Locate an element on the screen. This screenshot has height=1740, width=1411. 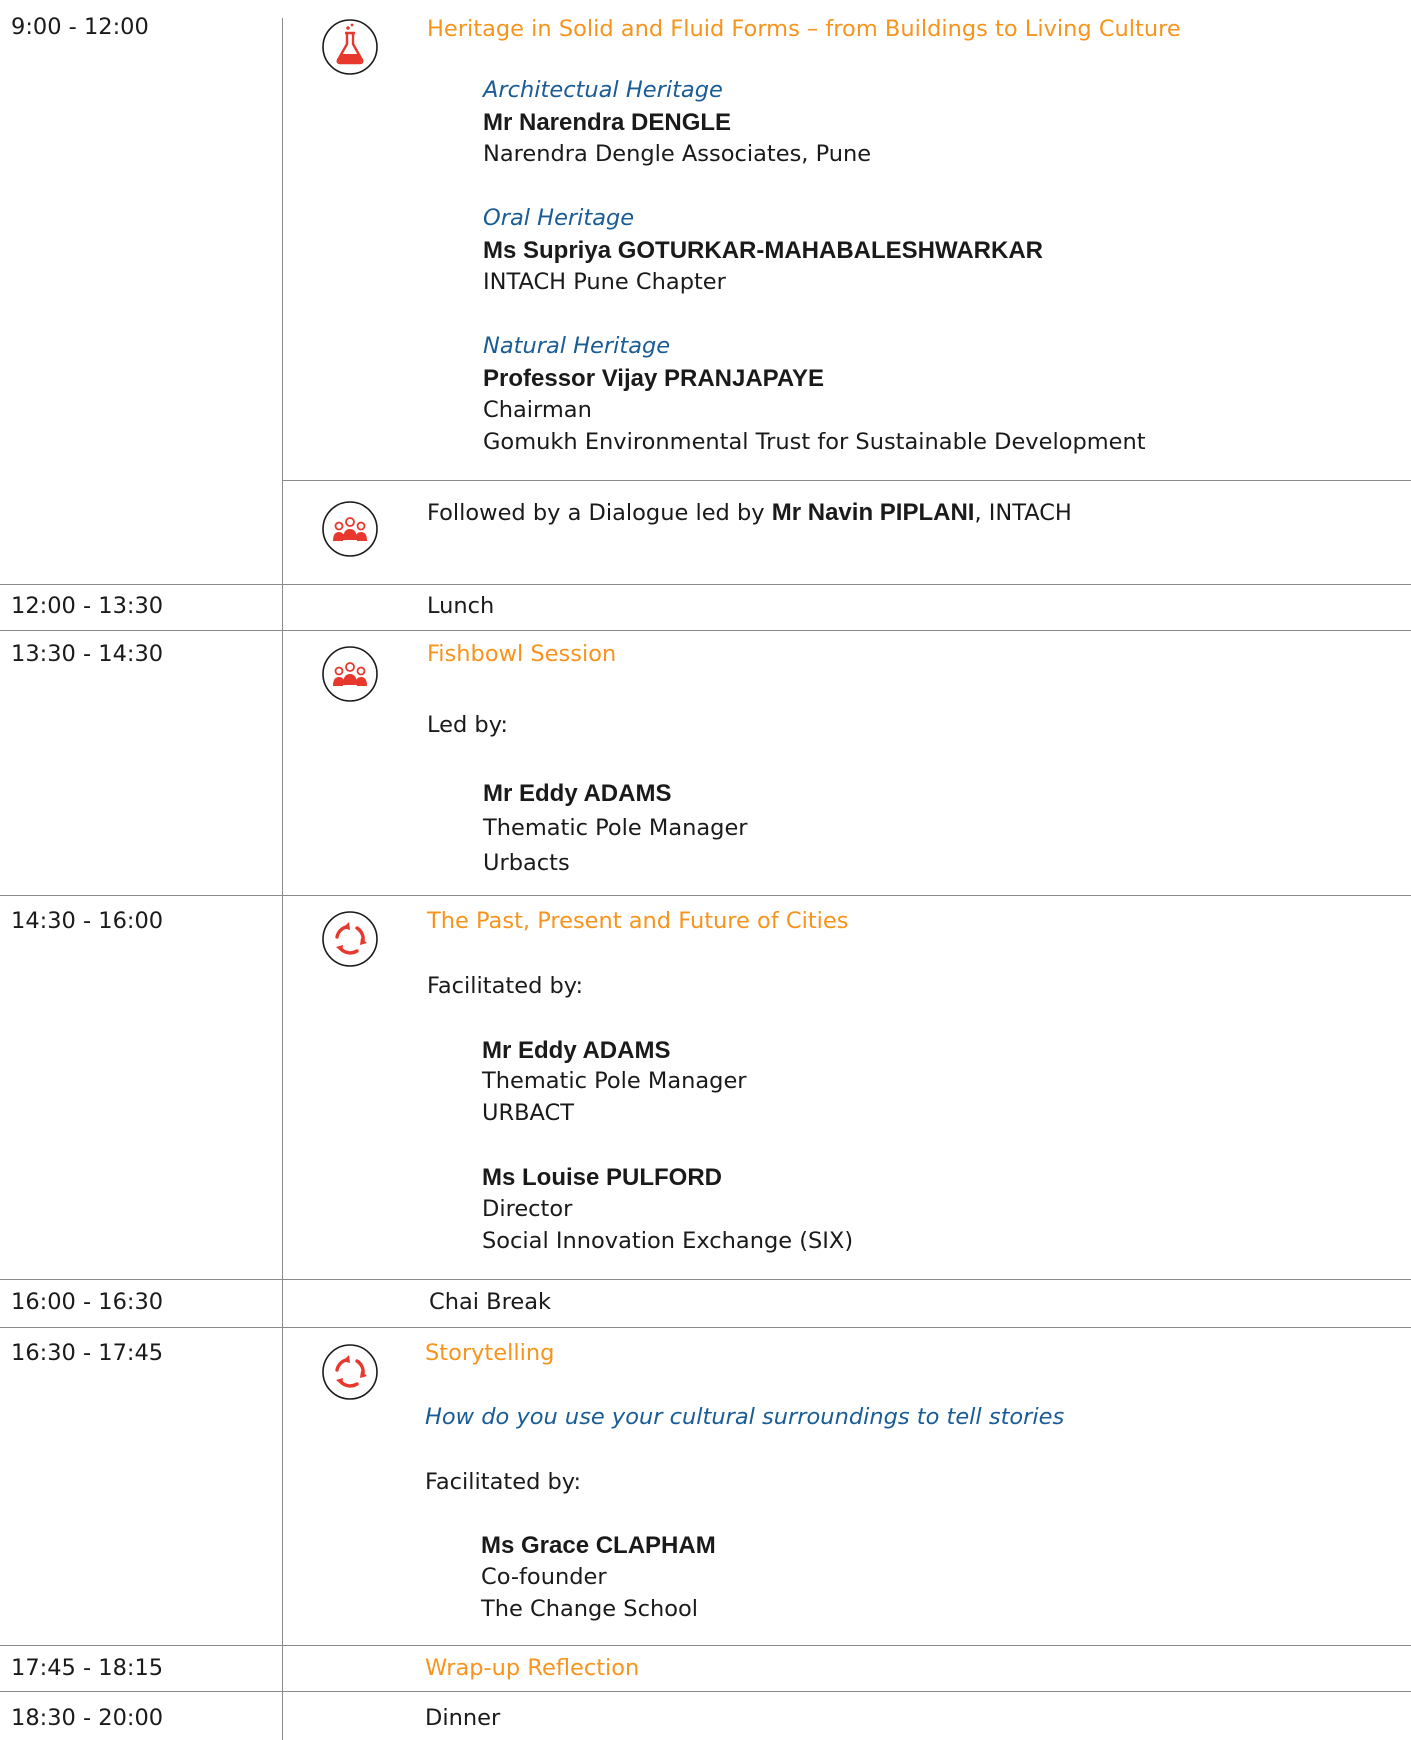
time-slot: 18:30 - 20:00 is located at coordinates (87, 1718).